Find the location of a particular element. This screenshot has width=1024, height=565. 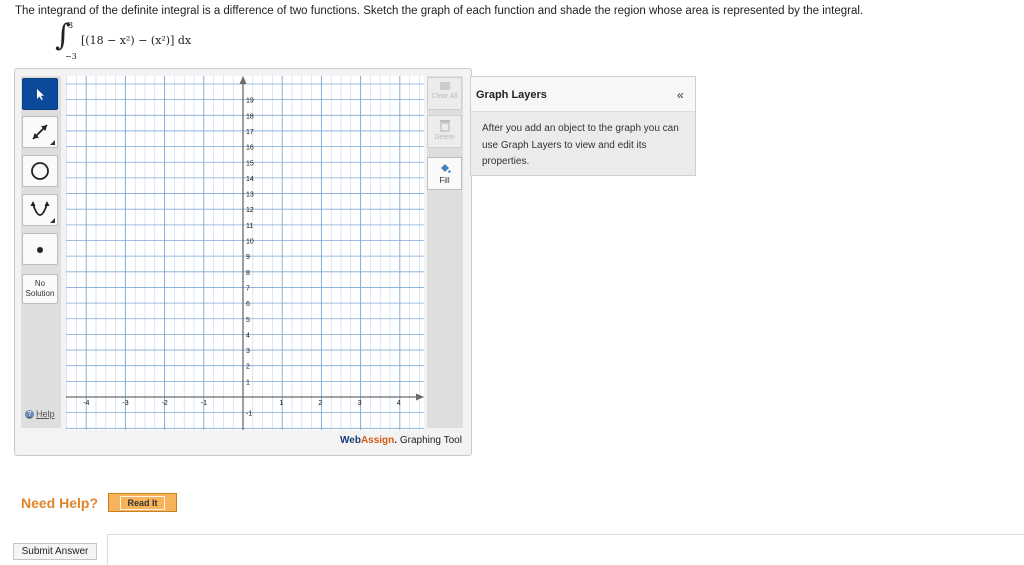

parabola-tool-icon is located at coordinates (40, 208).